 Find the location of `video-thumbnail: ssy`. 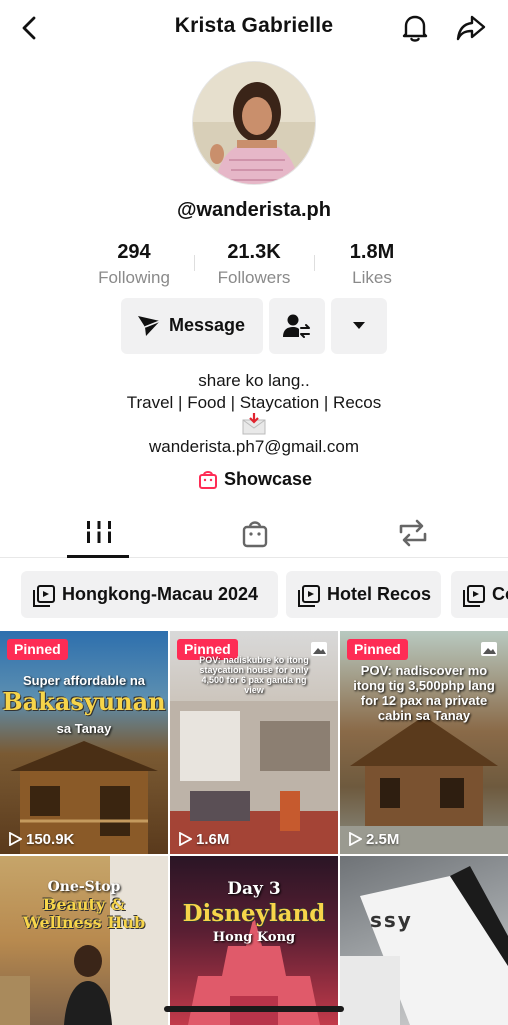

video-thumbnail: ssy is located at coordinates (424, 940).